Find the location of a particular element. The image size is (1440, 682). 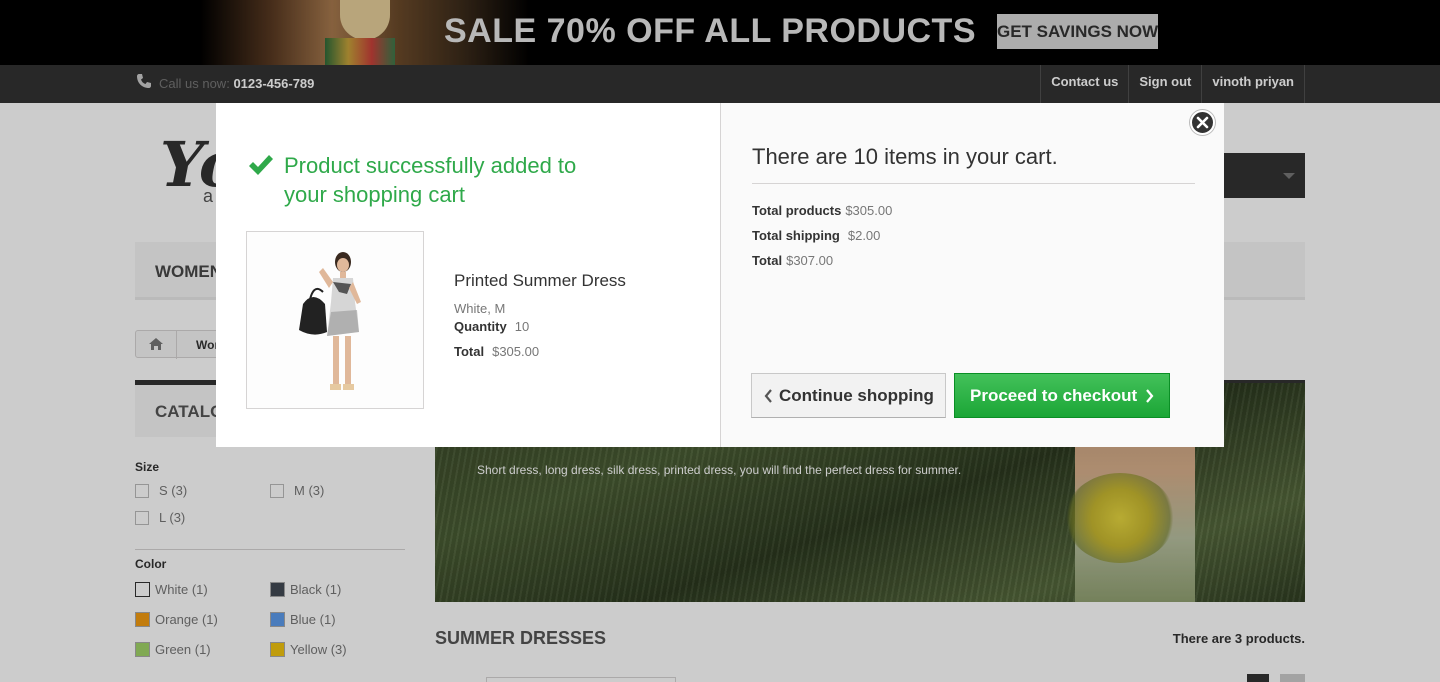

product-quantity: Quantity 10 is located at coordinates (491, 326).